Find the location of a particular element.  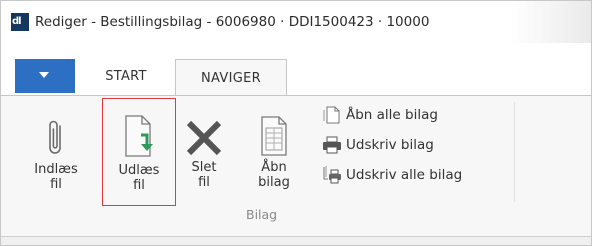

import-file-button: Indlæs fil is located at coordinates (56, 160).